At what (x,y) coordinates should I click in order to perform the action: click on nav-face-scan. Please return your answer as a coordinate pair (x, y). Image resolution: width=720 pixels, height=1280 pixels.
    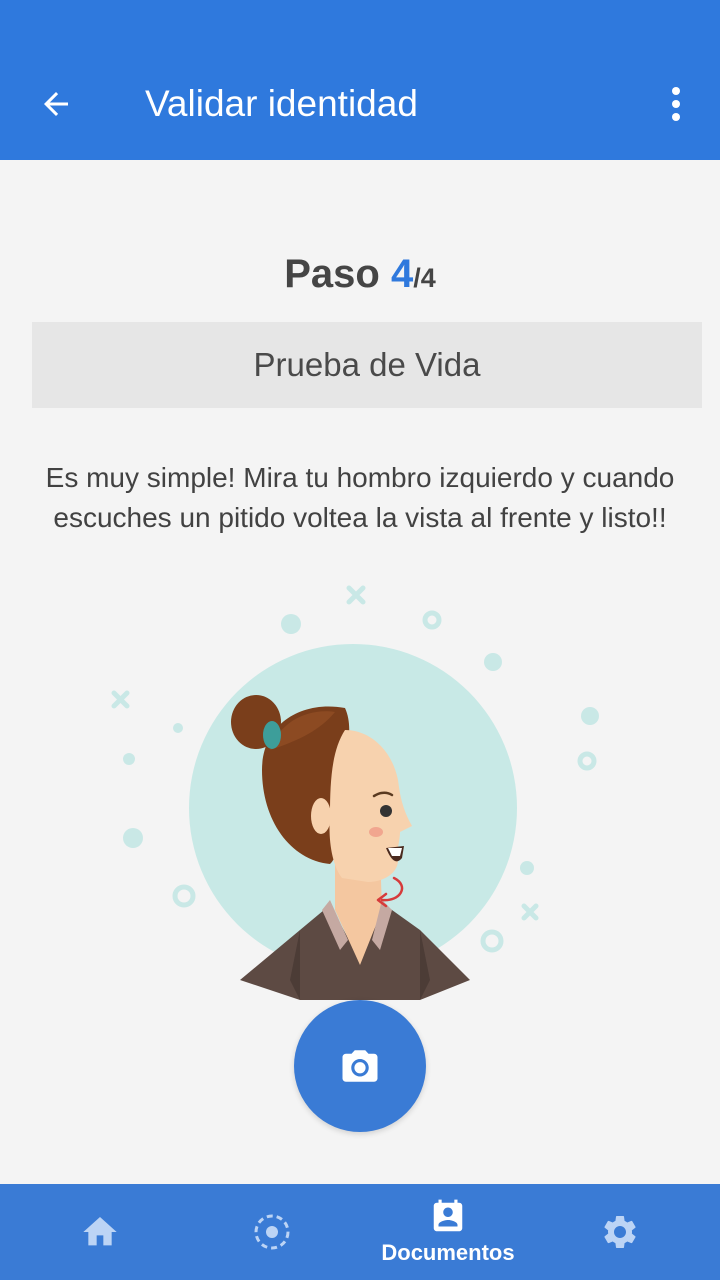
    Looking at the image, I should click on (272, 1232).